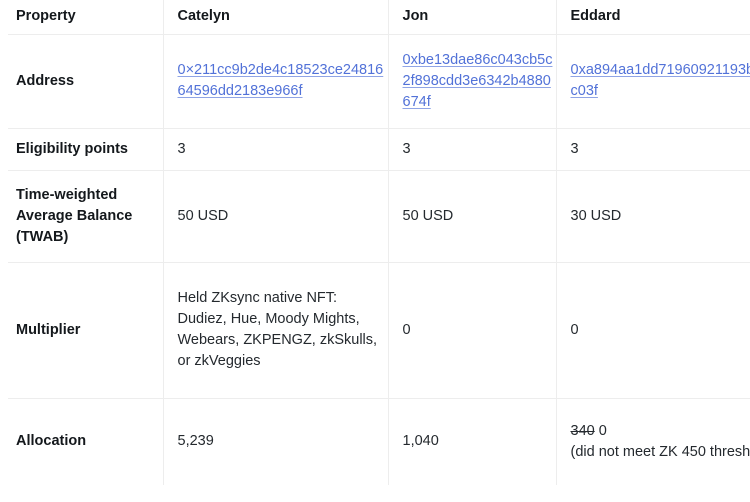  What do you see at coordinates (276, 216) in the screenshot?
I see `cell-twab-catelyn: 50 USD` at bounding box center [276, 216].